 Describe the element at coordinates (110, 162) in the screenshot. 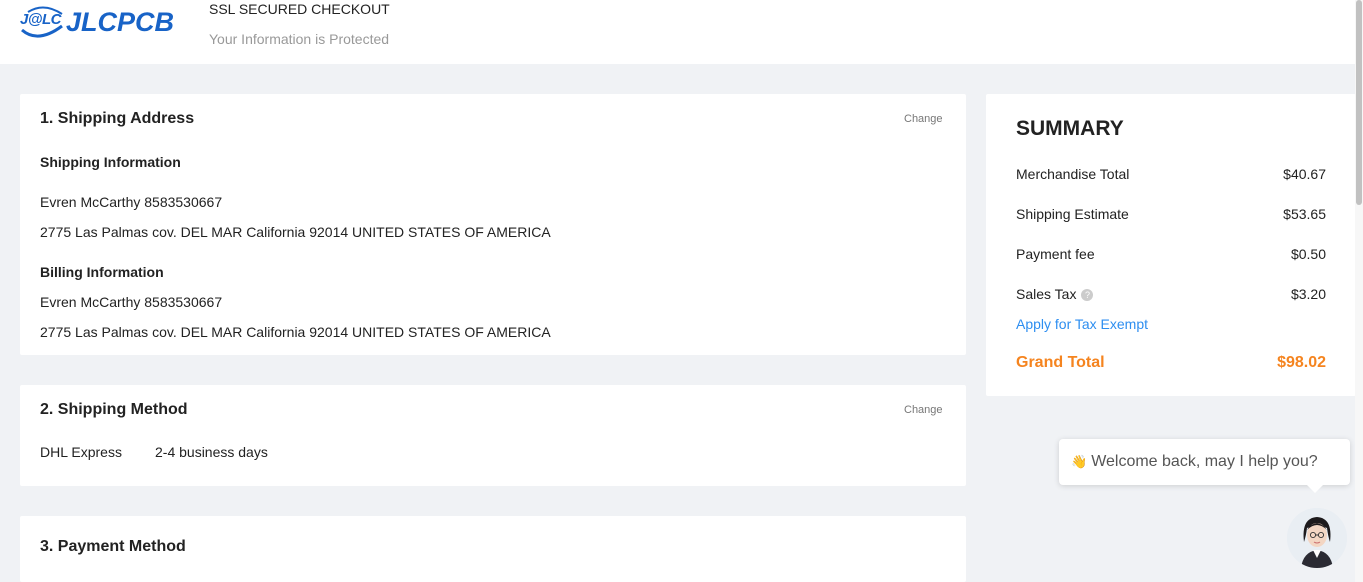

I see `shipping-information-title: Shipping Information` at that location.